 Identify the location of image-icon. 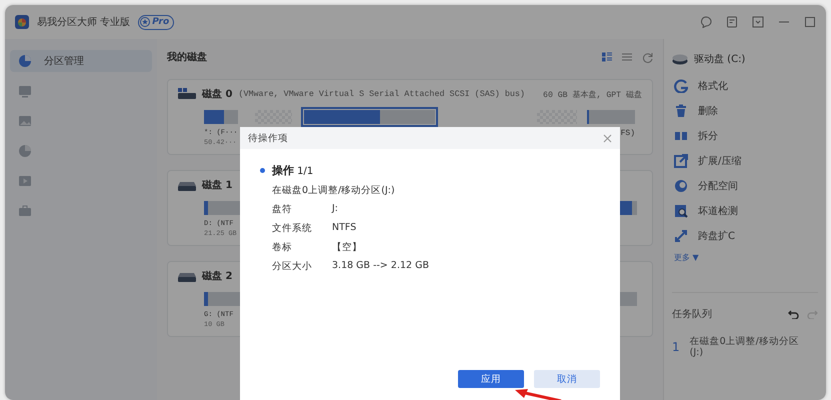
(25, 121).